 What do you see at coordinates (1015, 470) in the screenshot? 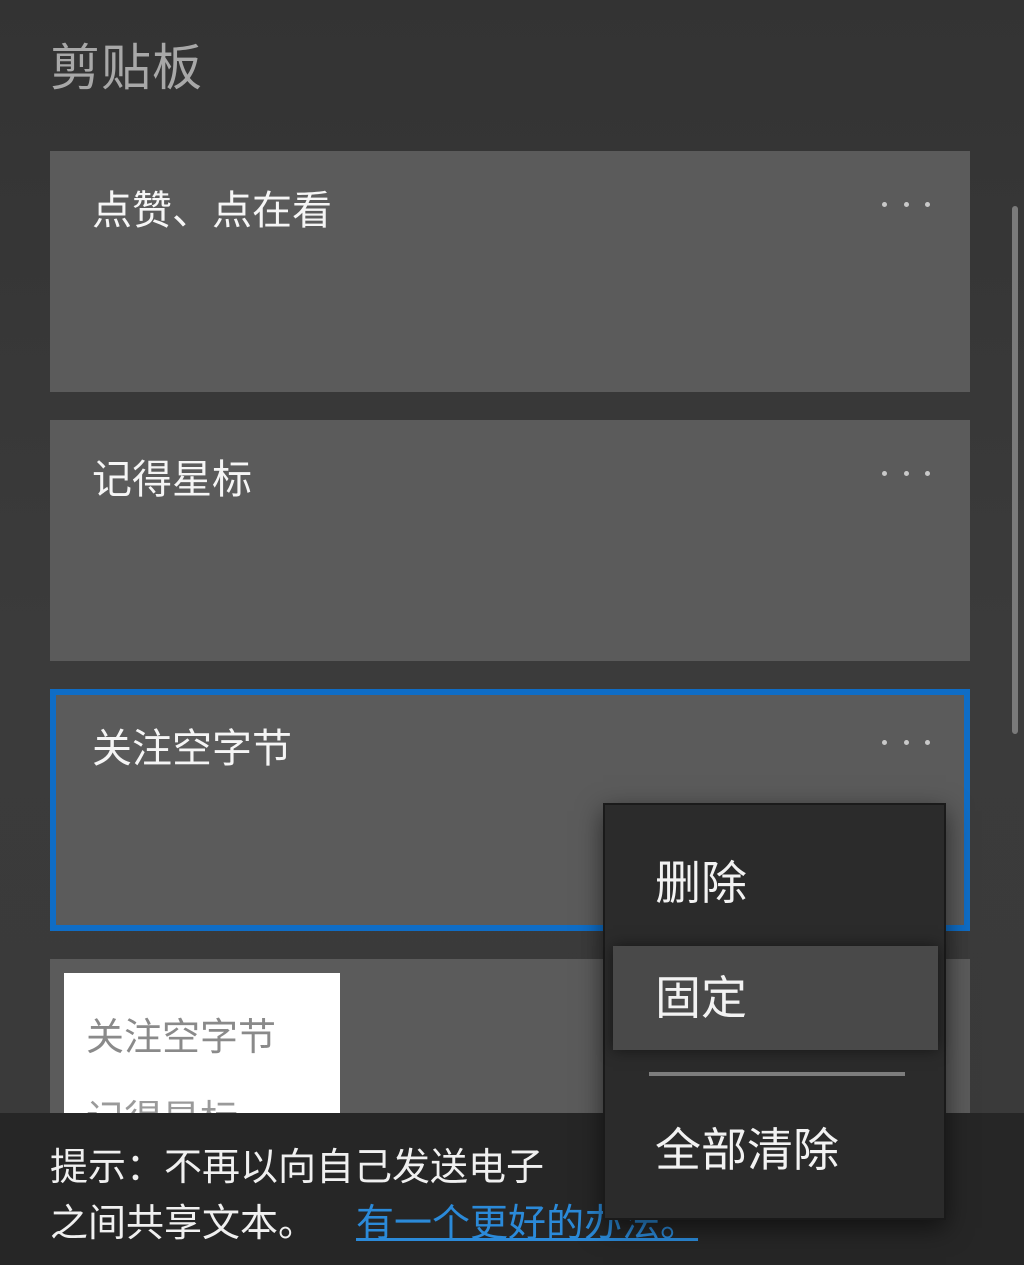
I see `vertical-scrollbar` at bounding box center [1015, 470].